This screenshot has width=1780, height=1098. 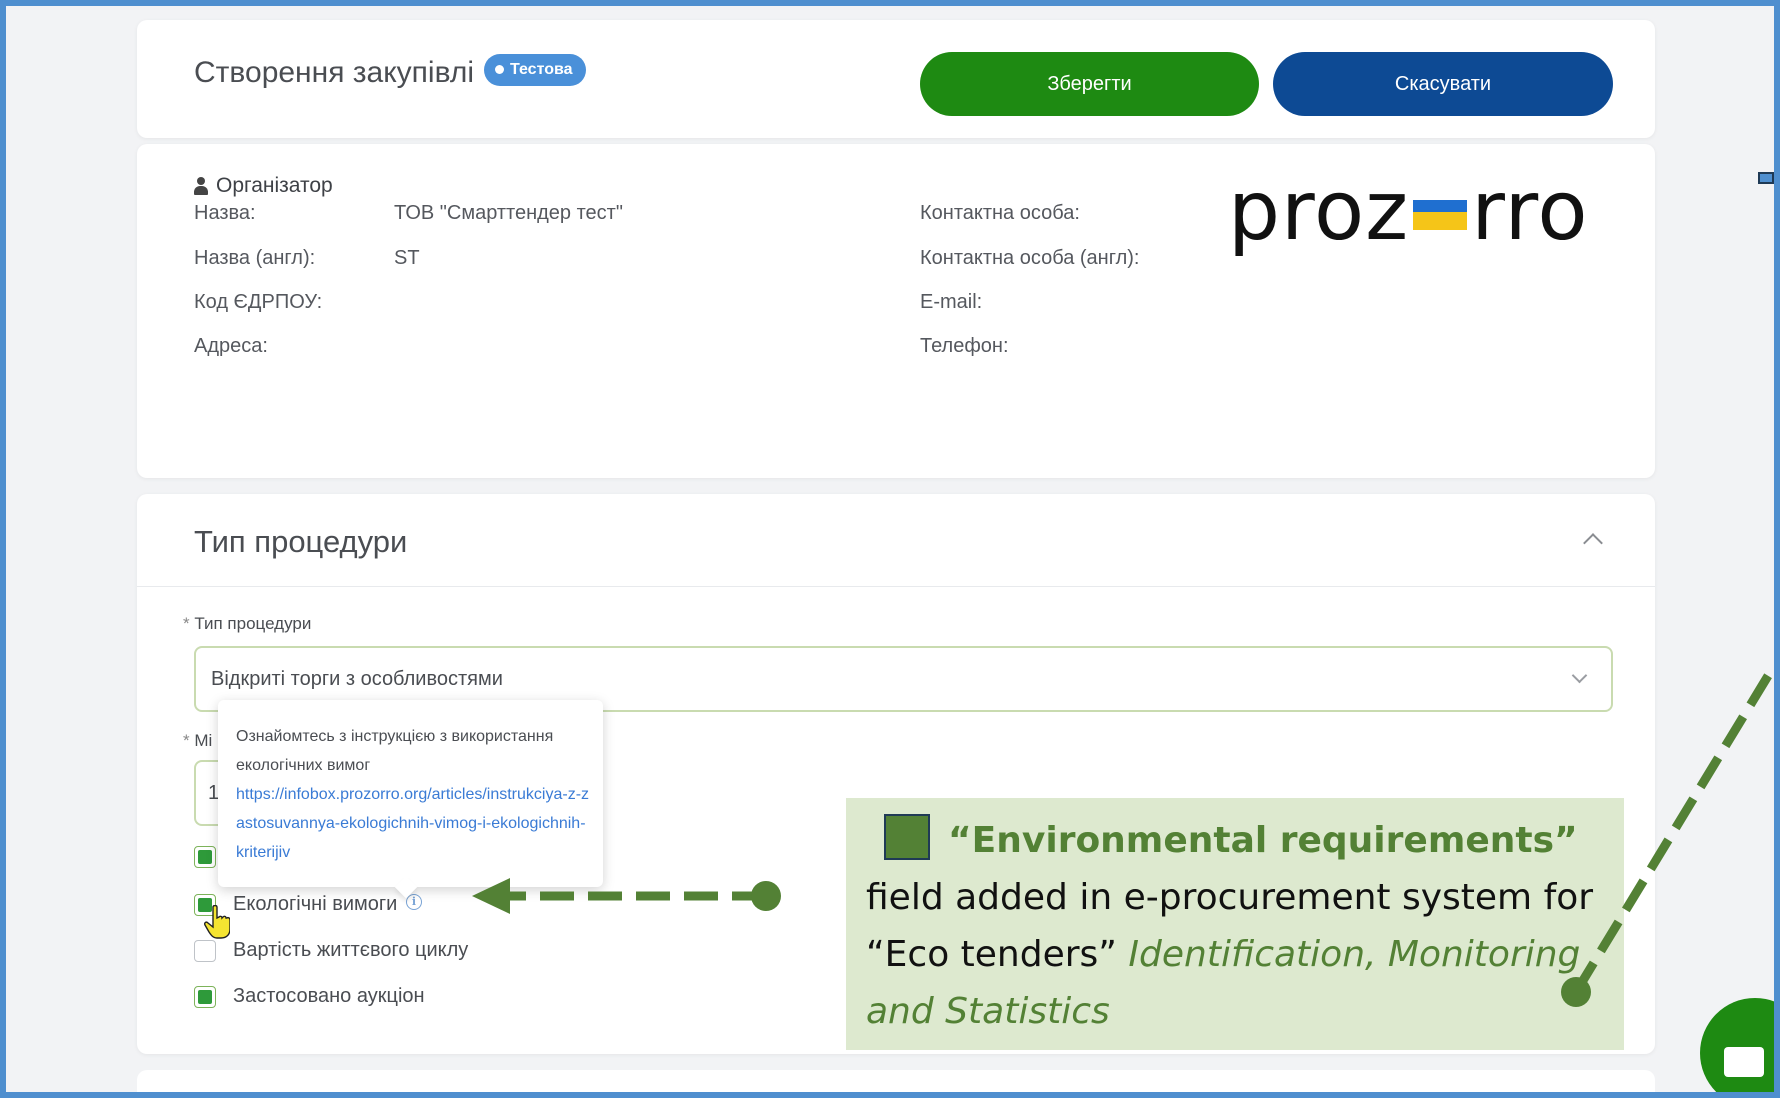 I want to click on side-marker-icon, so click(x=1766, y=178).